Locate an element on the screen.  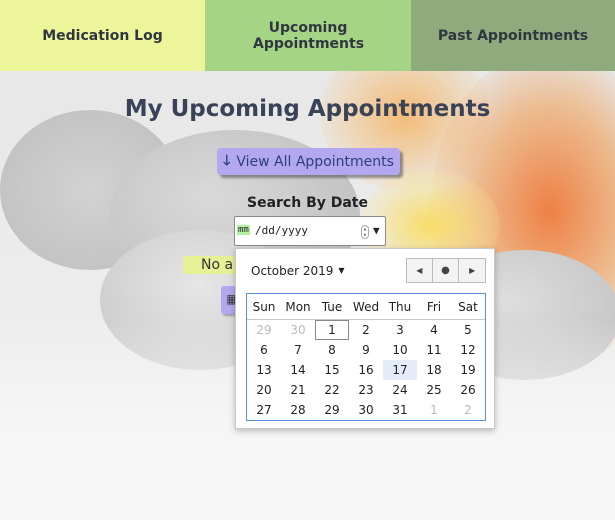
weekday-label: Wed is located at coordinates (366, 307).